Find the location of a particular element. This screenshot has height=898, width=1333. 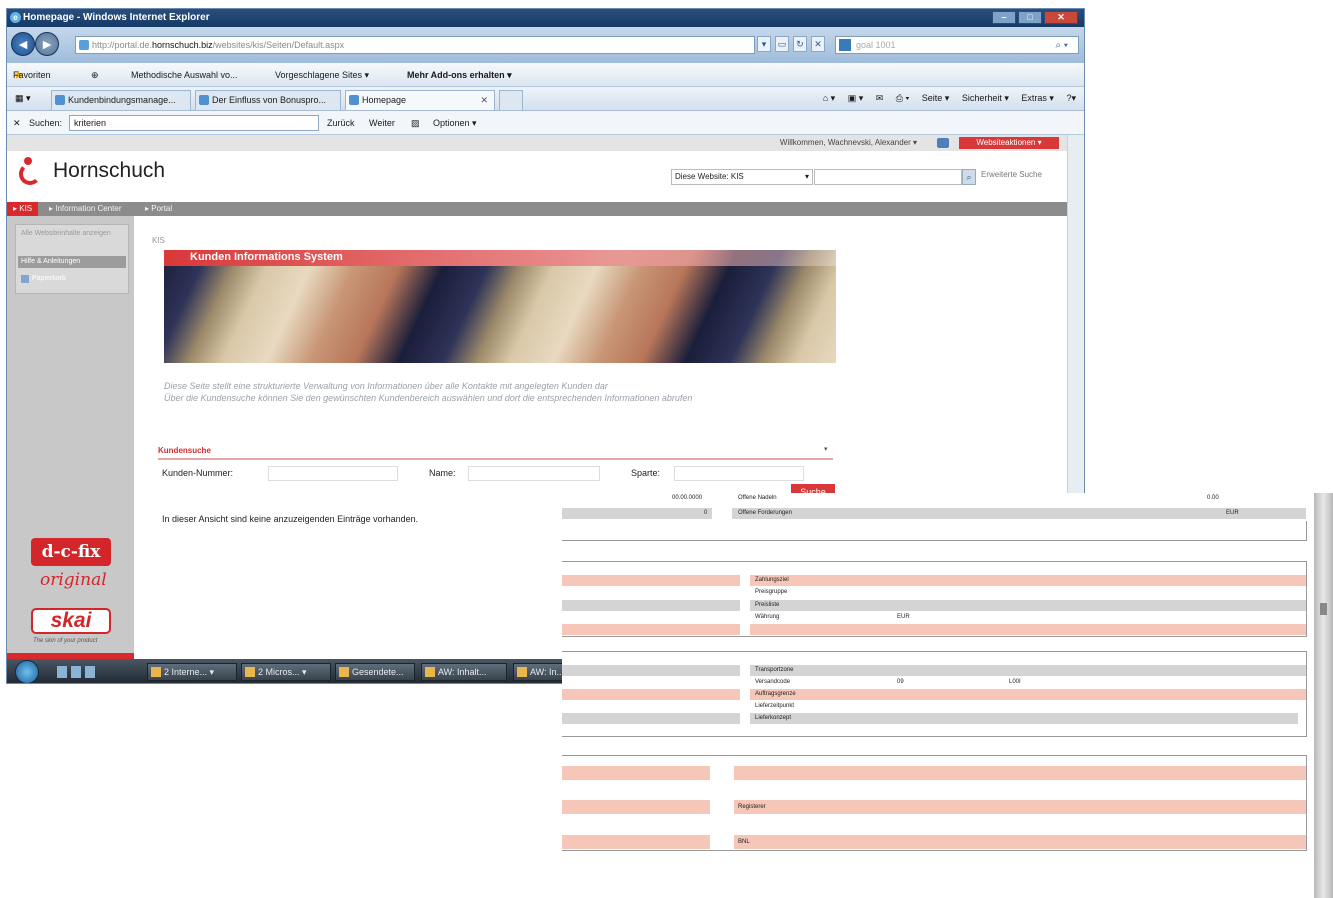

kis-banner-image: Kunden Informations System is located at coordinates (500, 306).